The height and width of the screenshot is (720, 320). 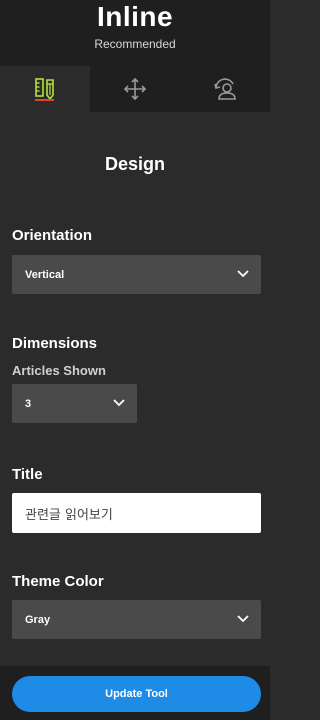 What do you see at coordinates (135, 44) in the screenshot?
I see `panel-subtitle: Recommended` at bounding box center [135, 44].